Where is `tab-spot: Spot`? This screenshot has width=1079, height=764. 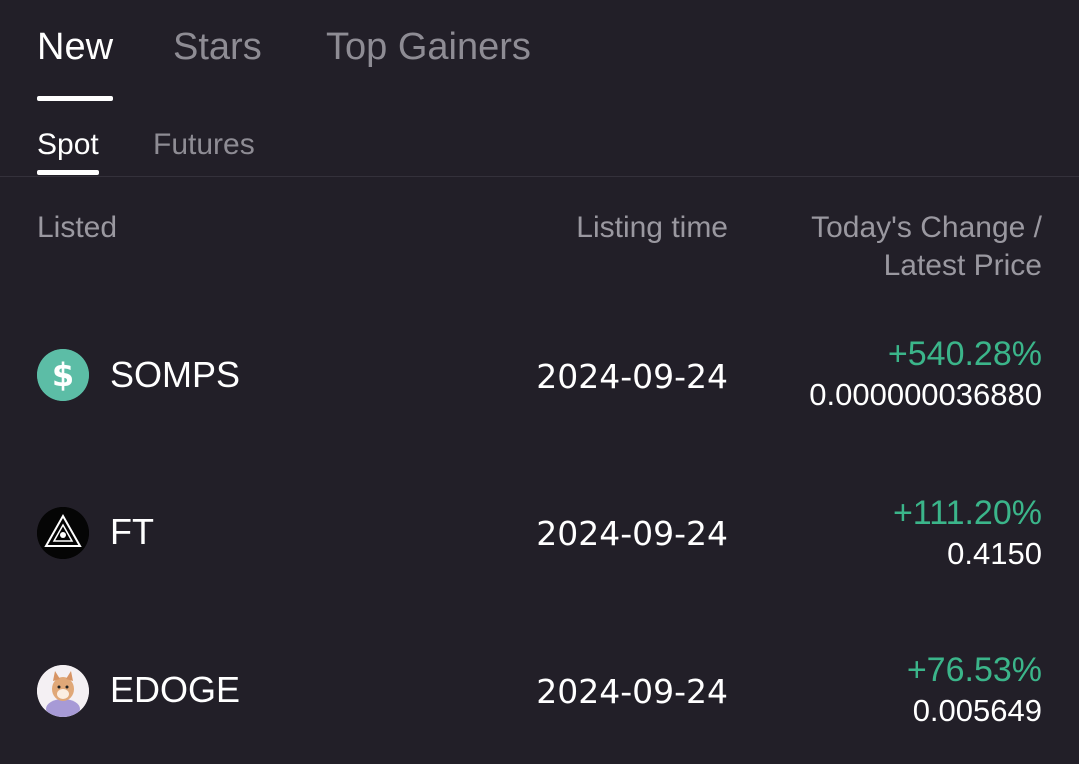 tab-spot: Spot is located at coordinates (68, 151).